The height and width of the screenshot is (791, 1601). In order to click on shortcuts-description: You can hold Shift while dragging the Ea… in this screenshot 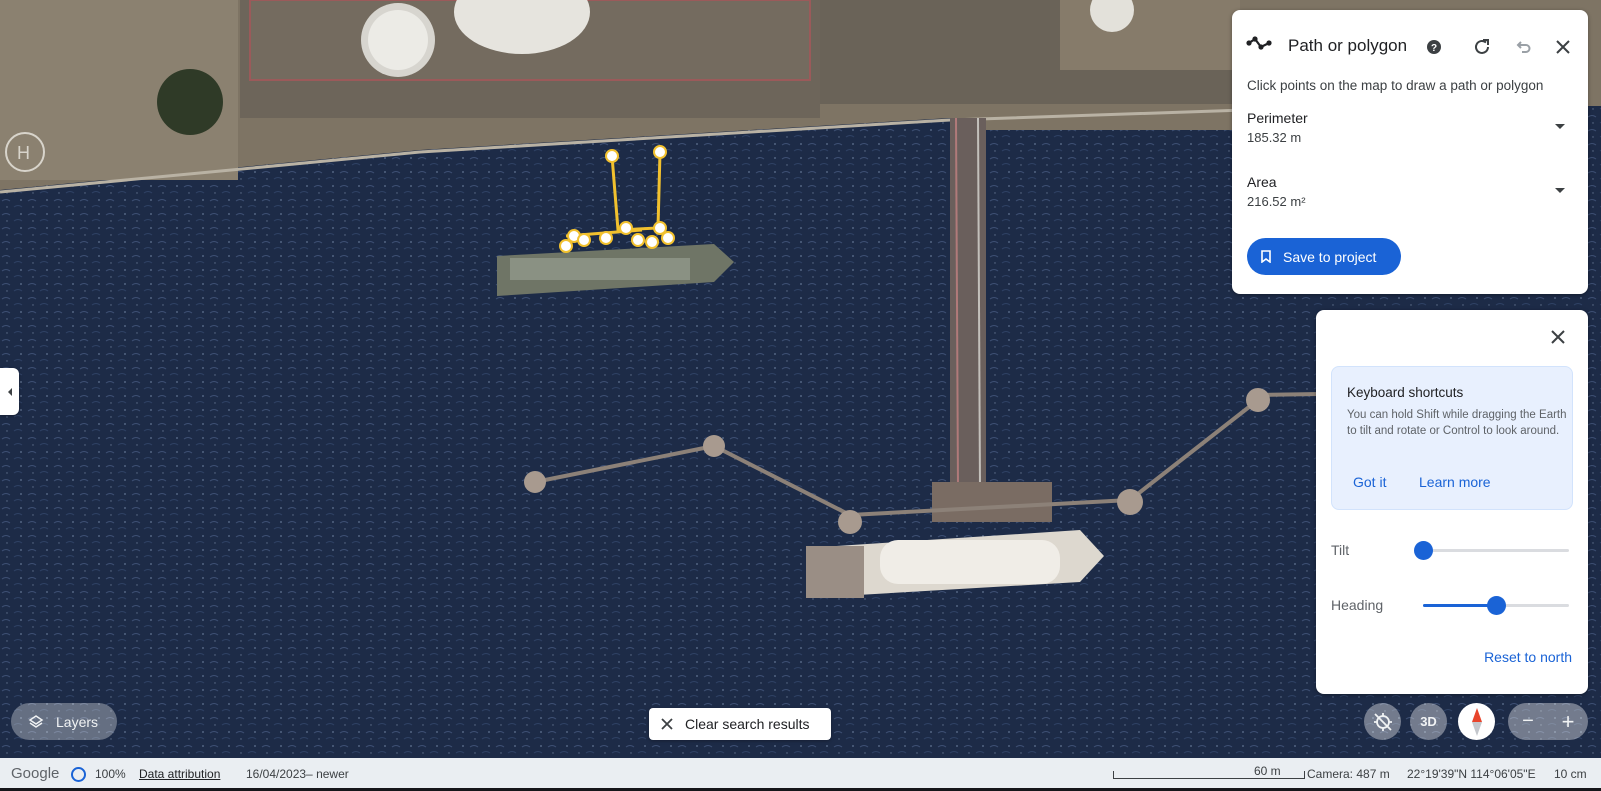, I will do `click(1457, 423)`.